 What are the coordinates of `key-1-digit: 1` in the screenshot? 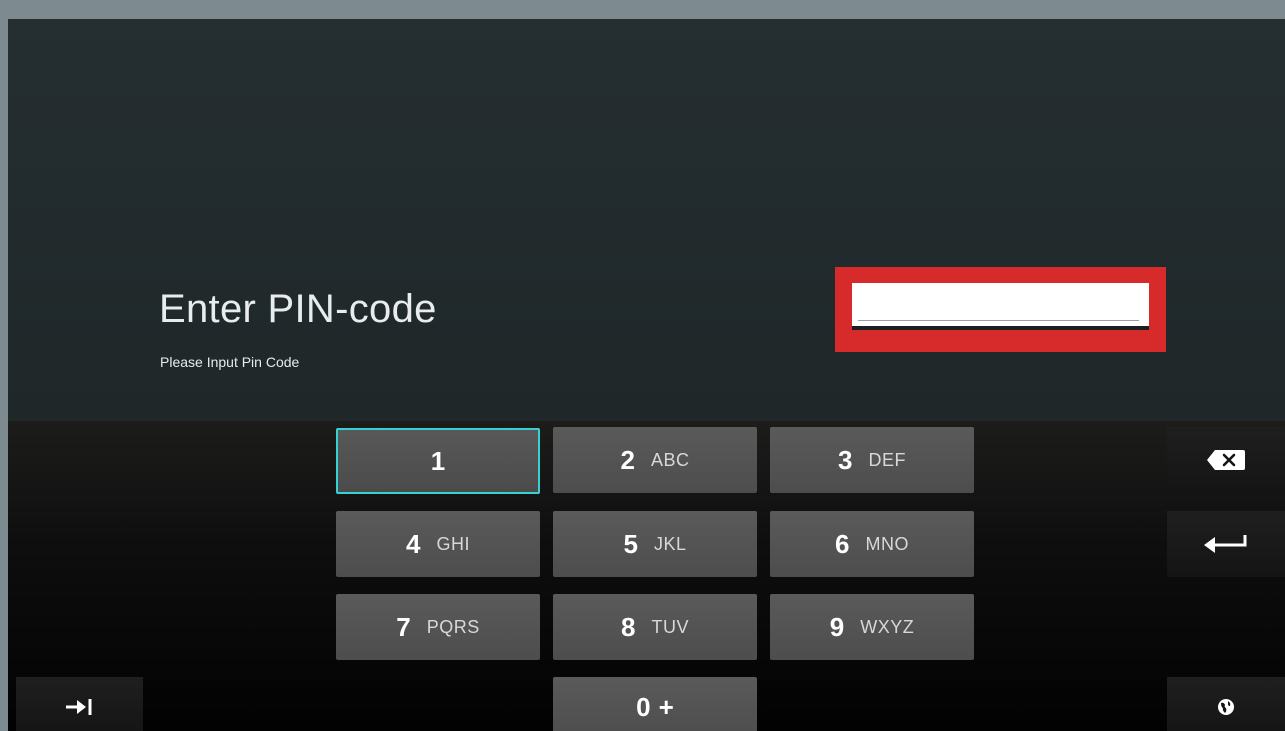 It's located at (438, 460).